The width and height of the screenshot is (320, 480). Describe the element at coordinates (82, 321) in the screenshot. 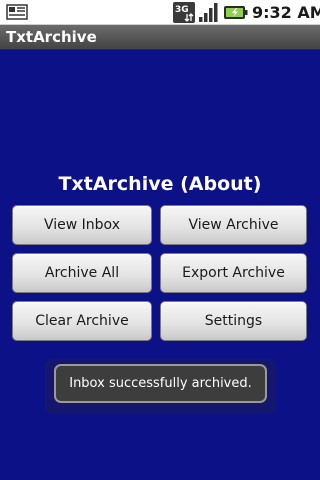

I see `clear-archive-button: Clear Archive` at that location.